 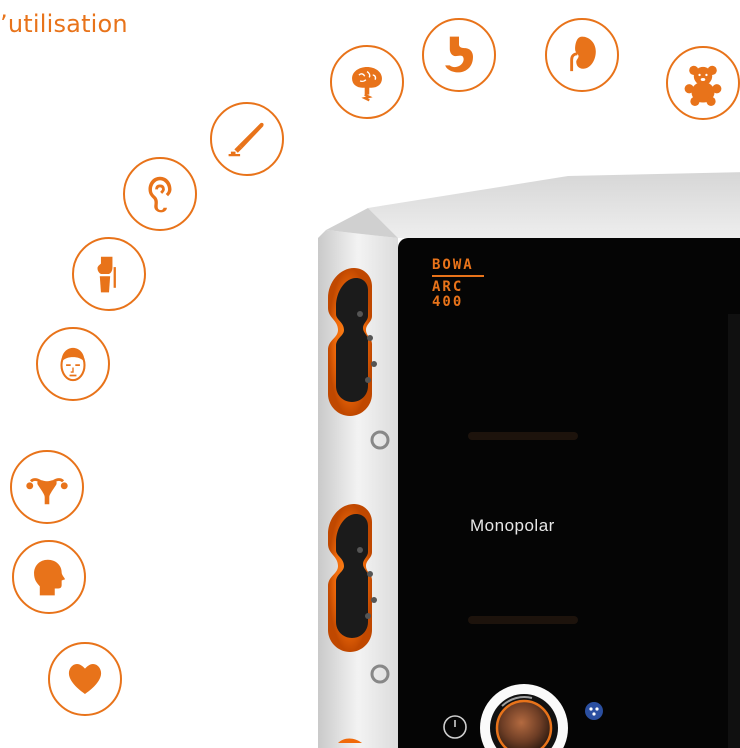 I want to click on scalpel-icon, so click(x=246, y=139).